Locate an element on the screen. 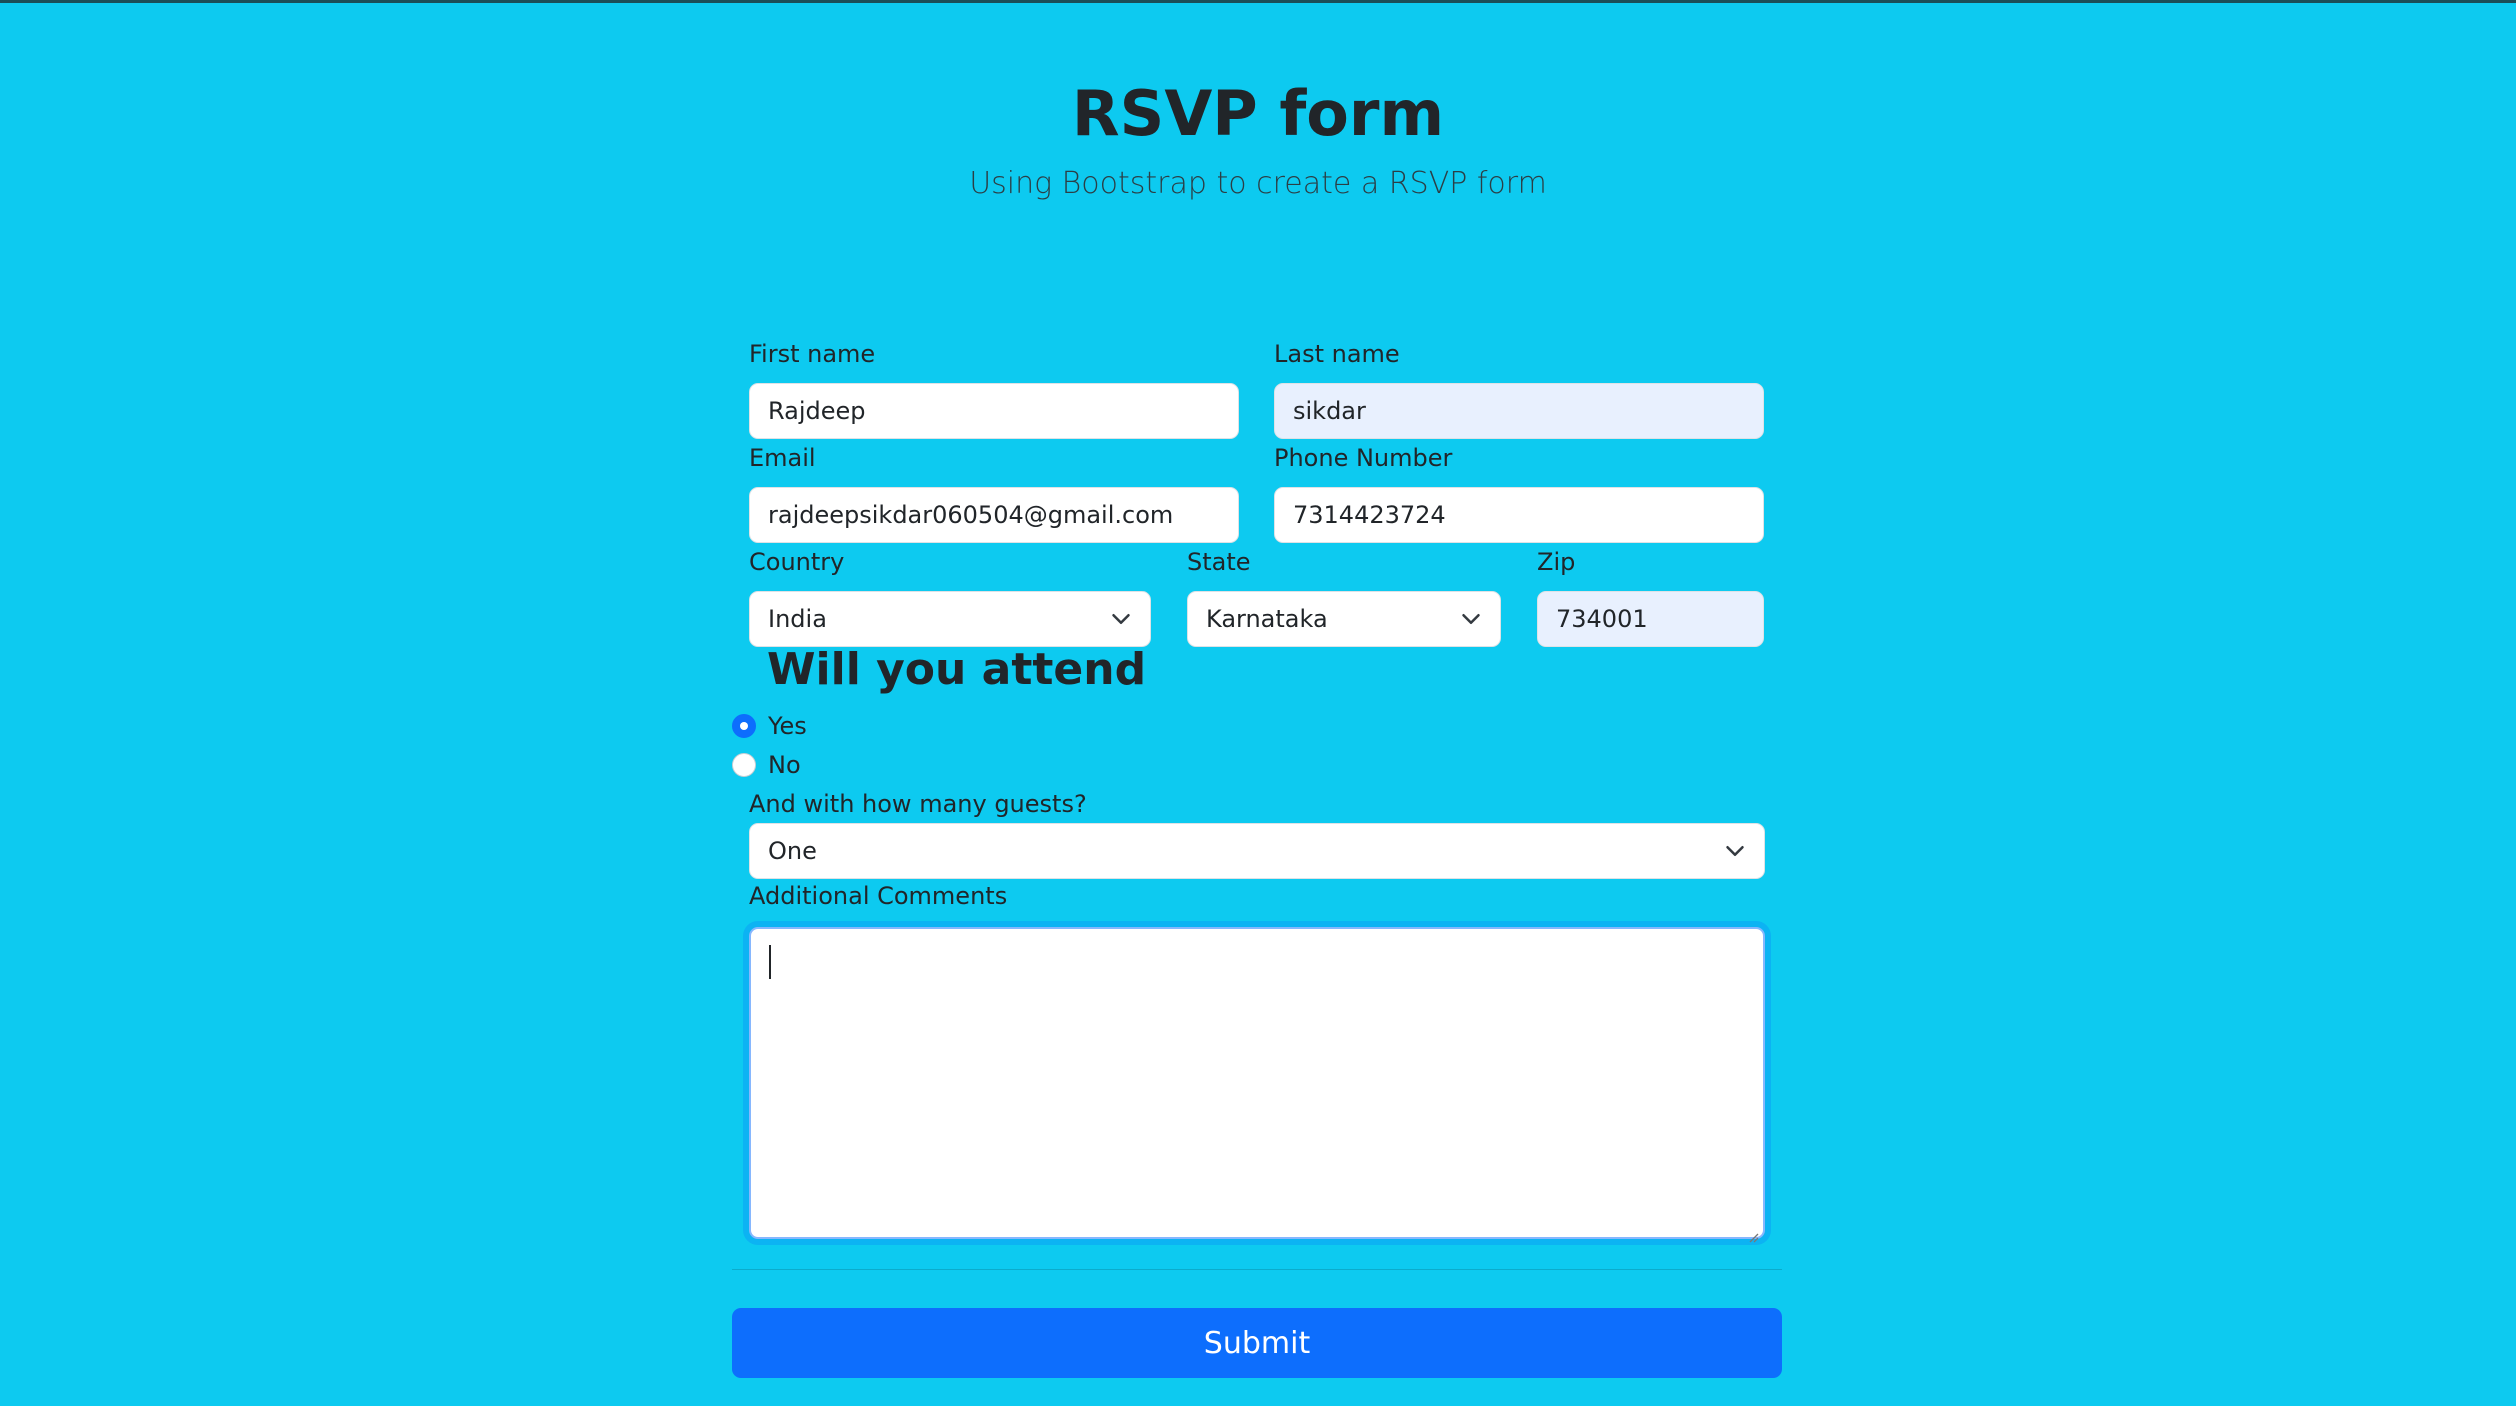 The width and height of the screenshot is (2516, 1406). zip-input: 734001 is located at coordinates (1650, 619).